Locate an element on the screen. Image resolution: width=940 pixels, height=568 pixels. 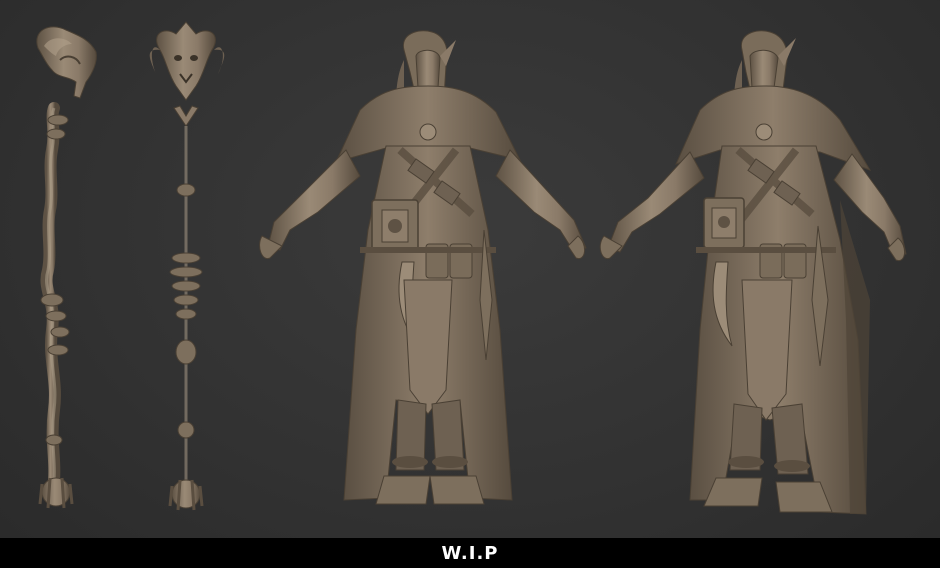
staff-front-view is located at coordinates (187, 266).